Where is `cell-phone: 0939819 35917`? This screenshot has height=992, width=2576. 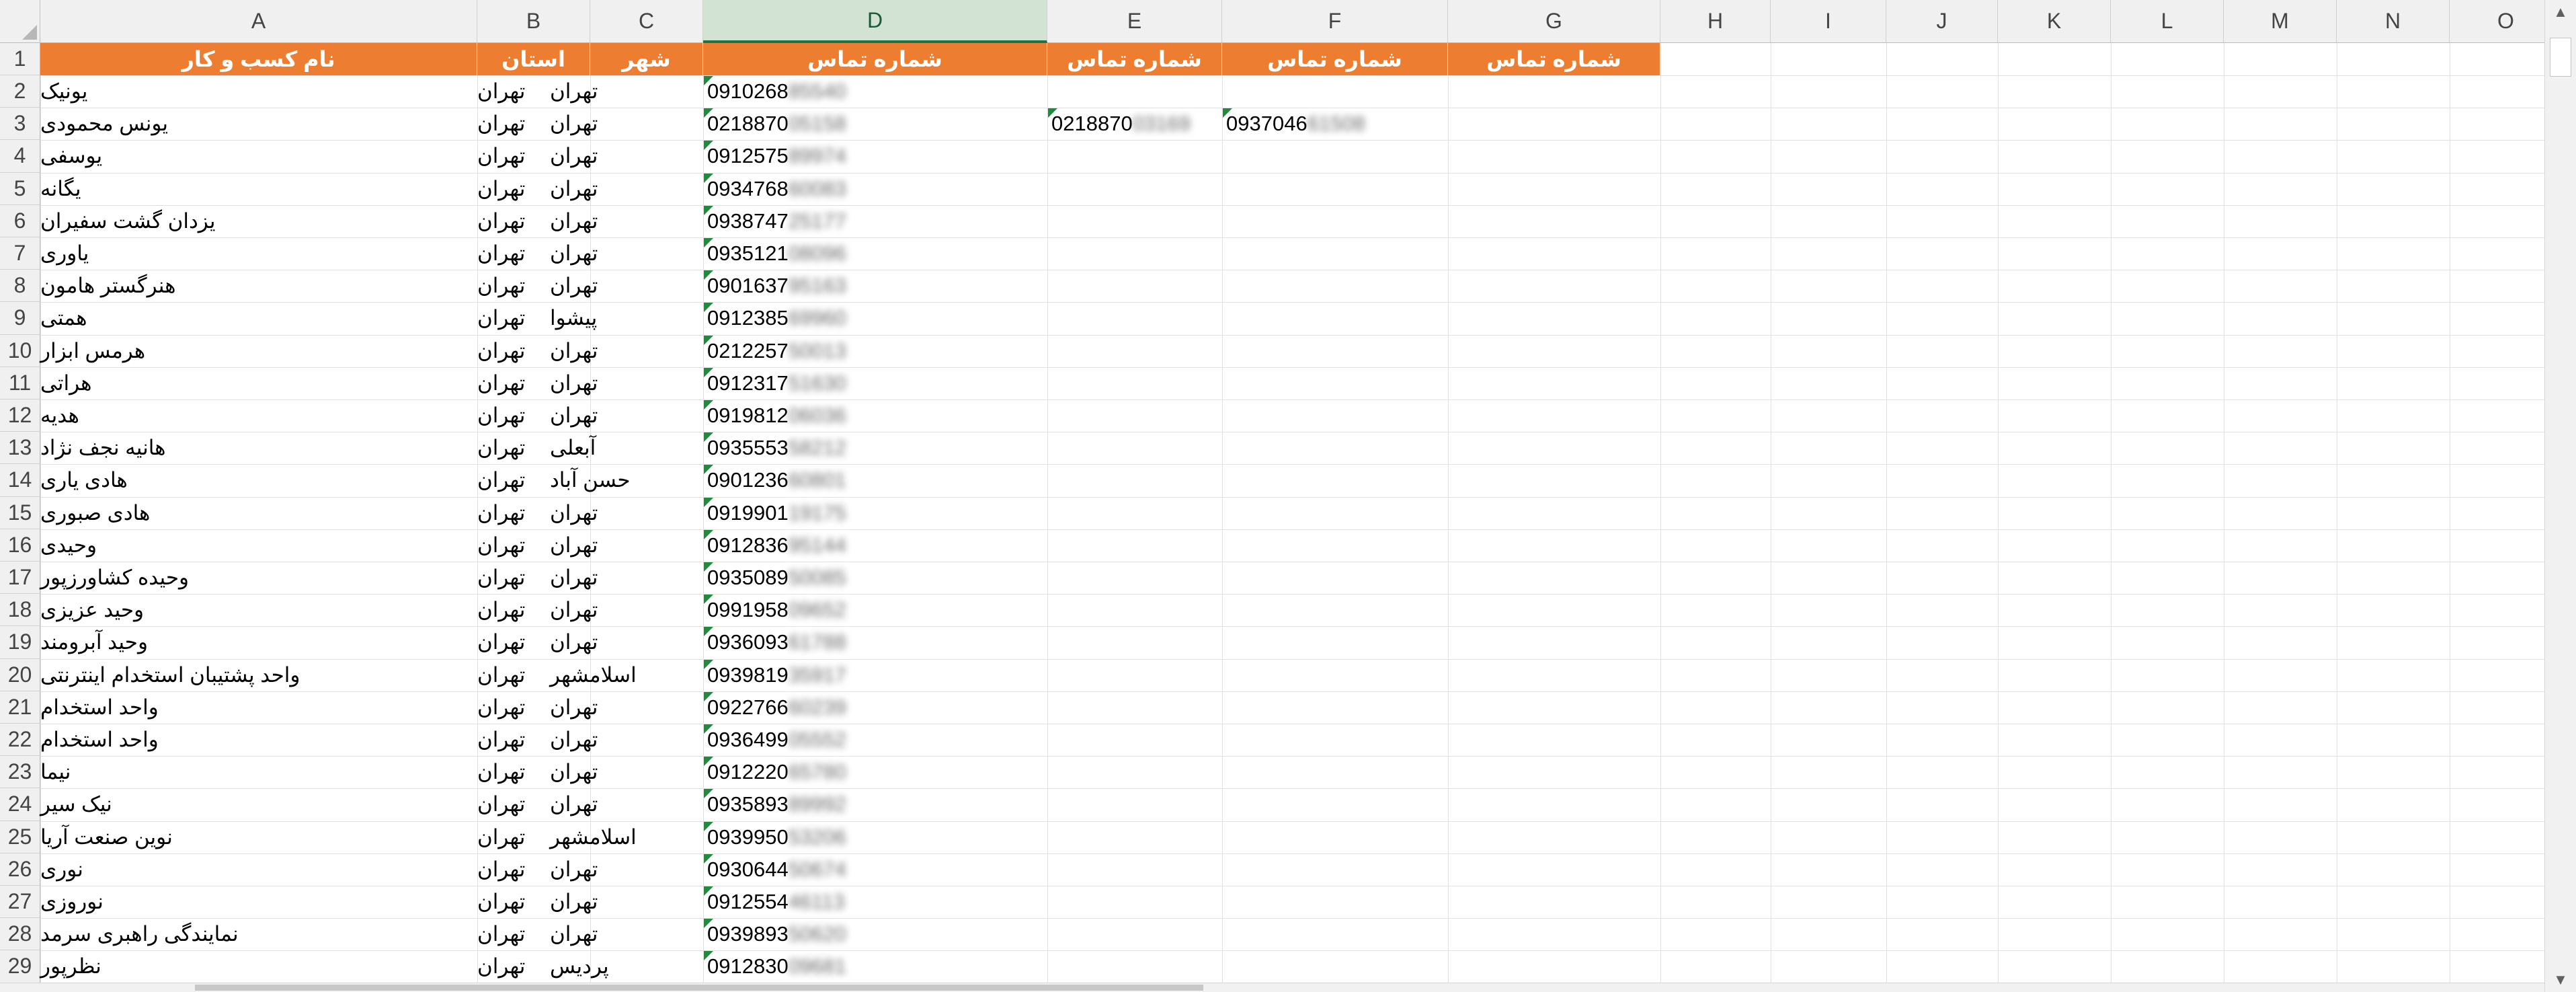
cell-phone: 0939819 35917 is located at coordinates (875, 675).